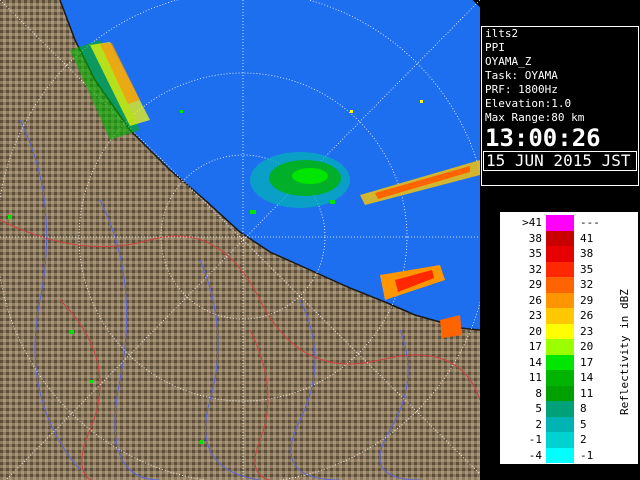  Describe the element at coordinates (508, 61) in the screenshot. I see `product-name: OYAMA_Z` at that location.